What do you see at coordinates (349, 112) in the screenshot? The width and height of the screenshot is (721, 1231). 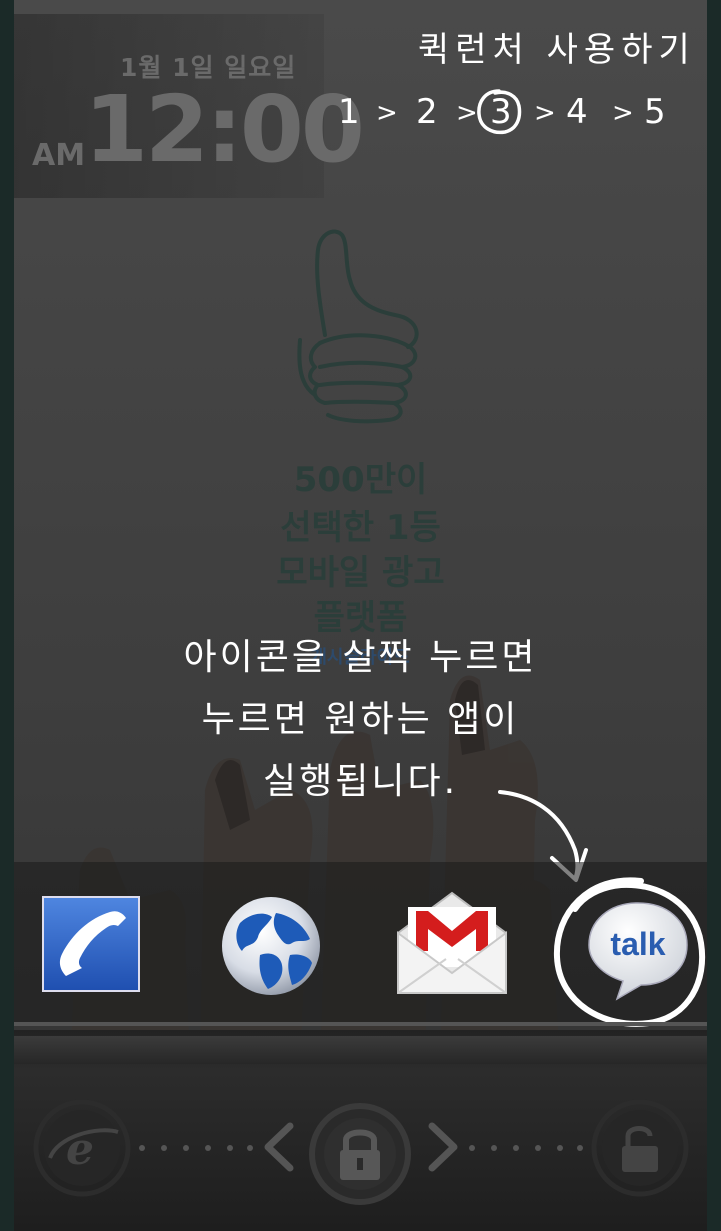 I see `step-1: 1` at bounding box center [349, 112].